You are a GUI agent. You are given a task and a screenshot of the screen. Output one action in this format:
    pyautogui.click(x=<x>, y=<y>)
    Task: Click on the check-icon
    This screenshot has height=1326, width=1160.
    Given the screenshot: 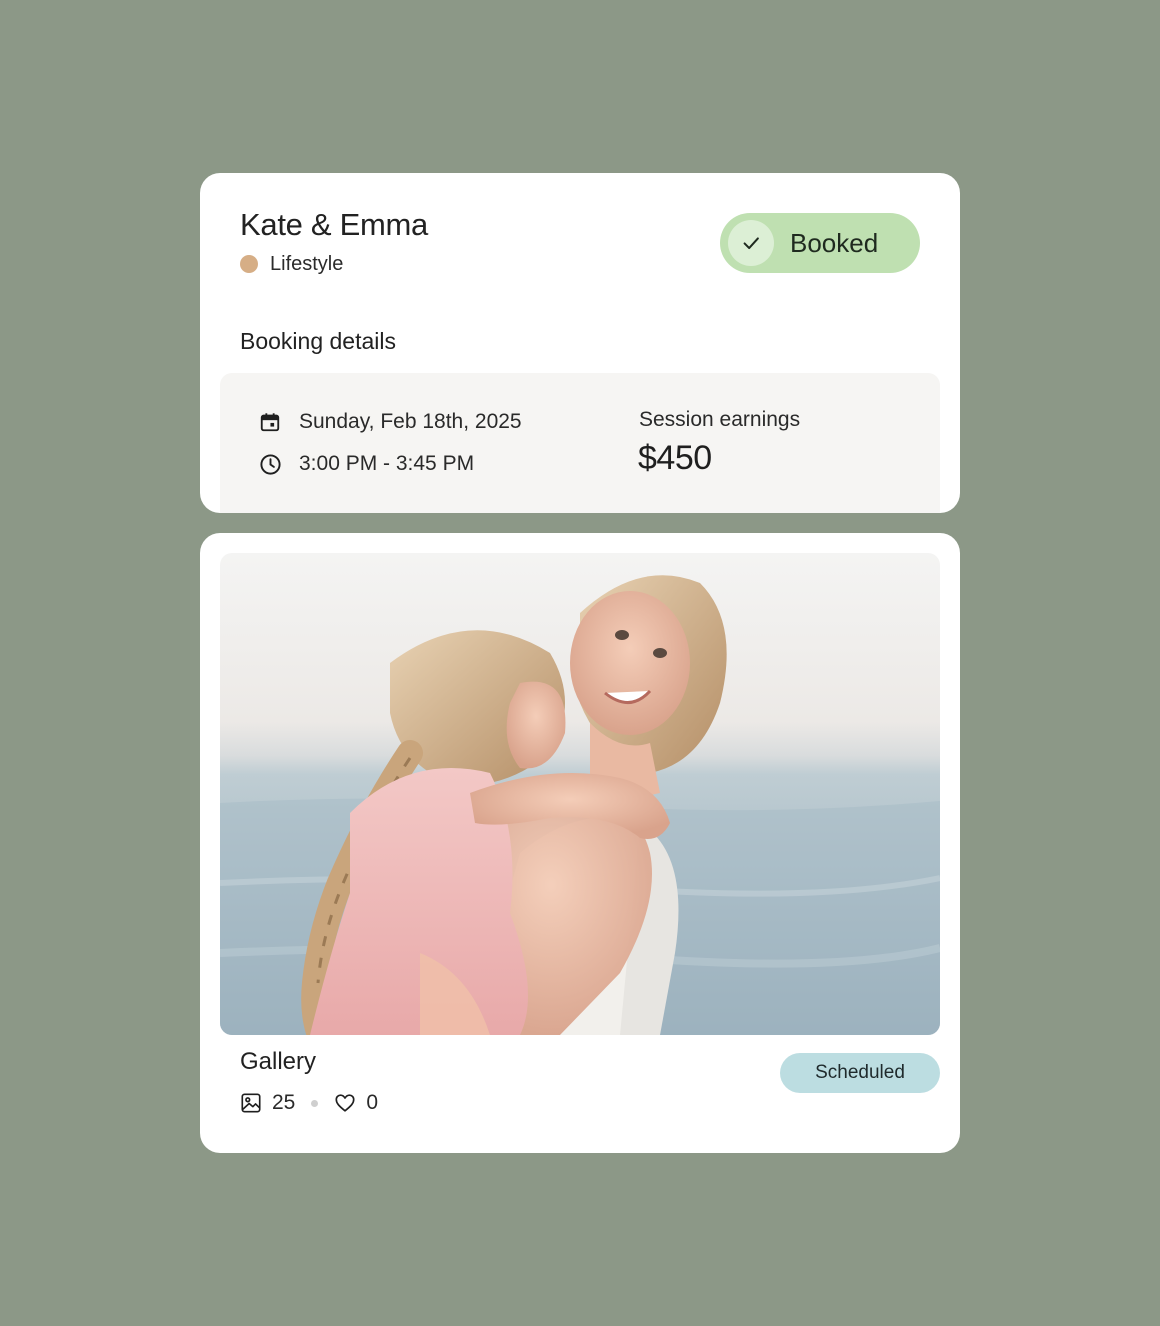 What is the action you would take?
    pyautogui.click(x=751, y=243)
    